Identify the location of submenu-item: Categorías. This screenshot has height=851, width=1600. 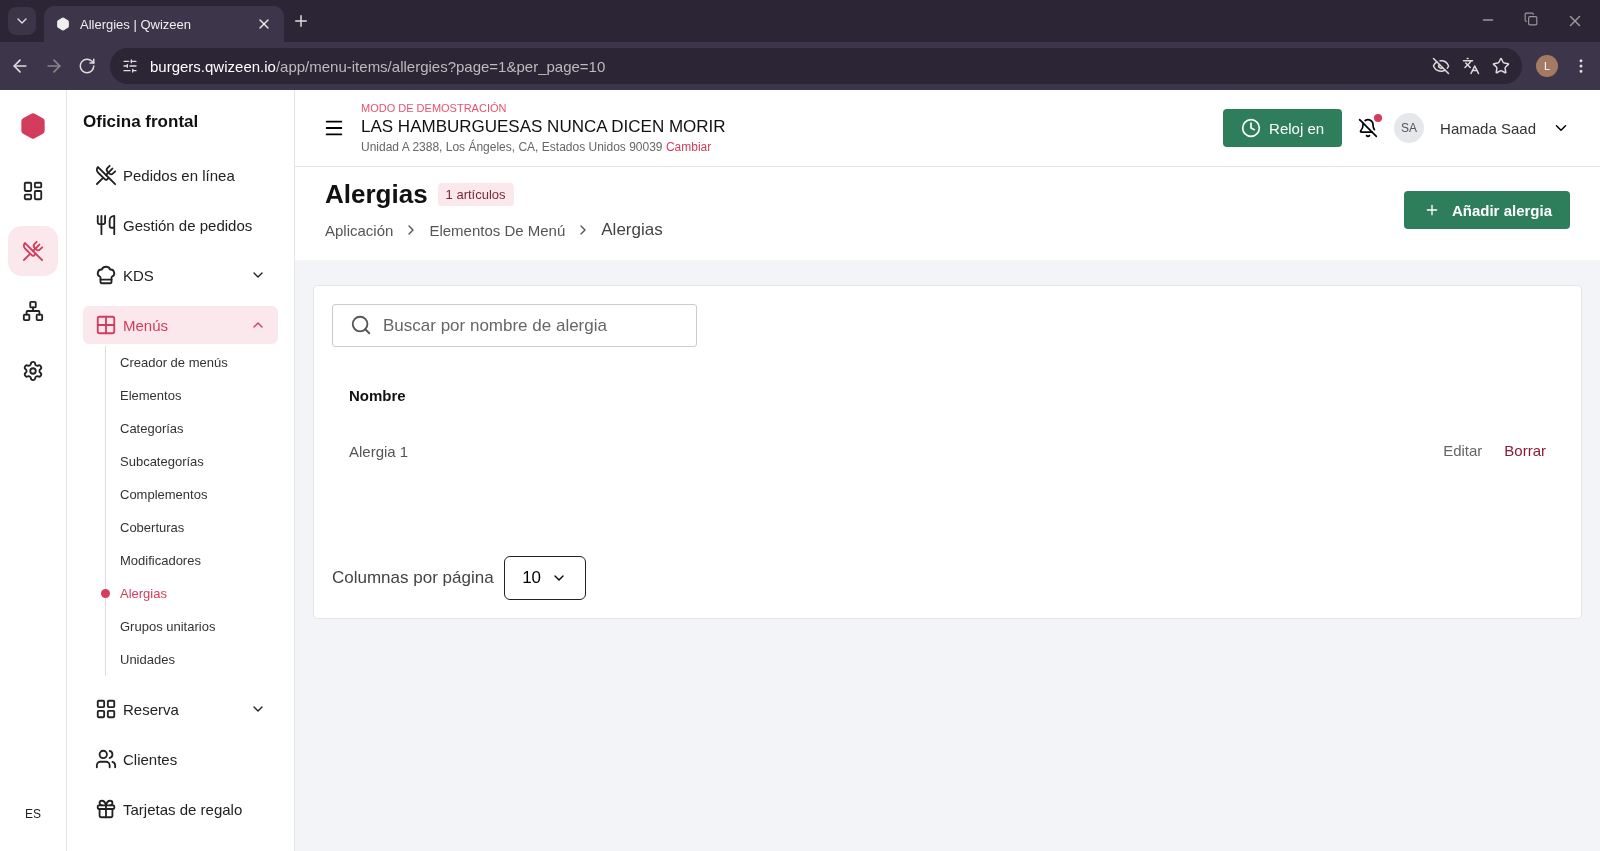
(189, 428).